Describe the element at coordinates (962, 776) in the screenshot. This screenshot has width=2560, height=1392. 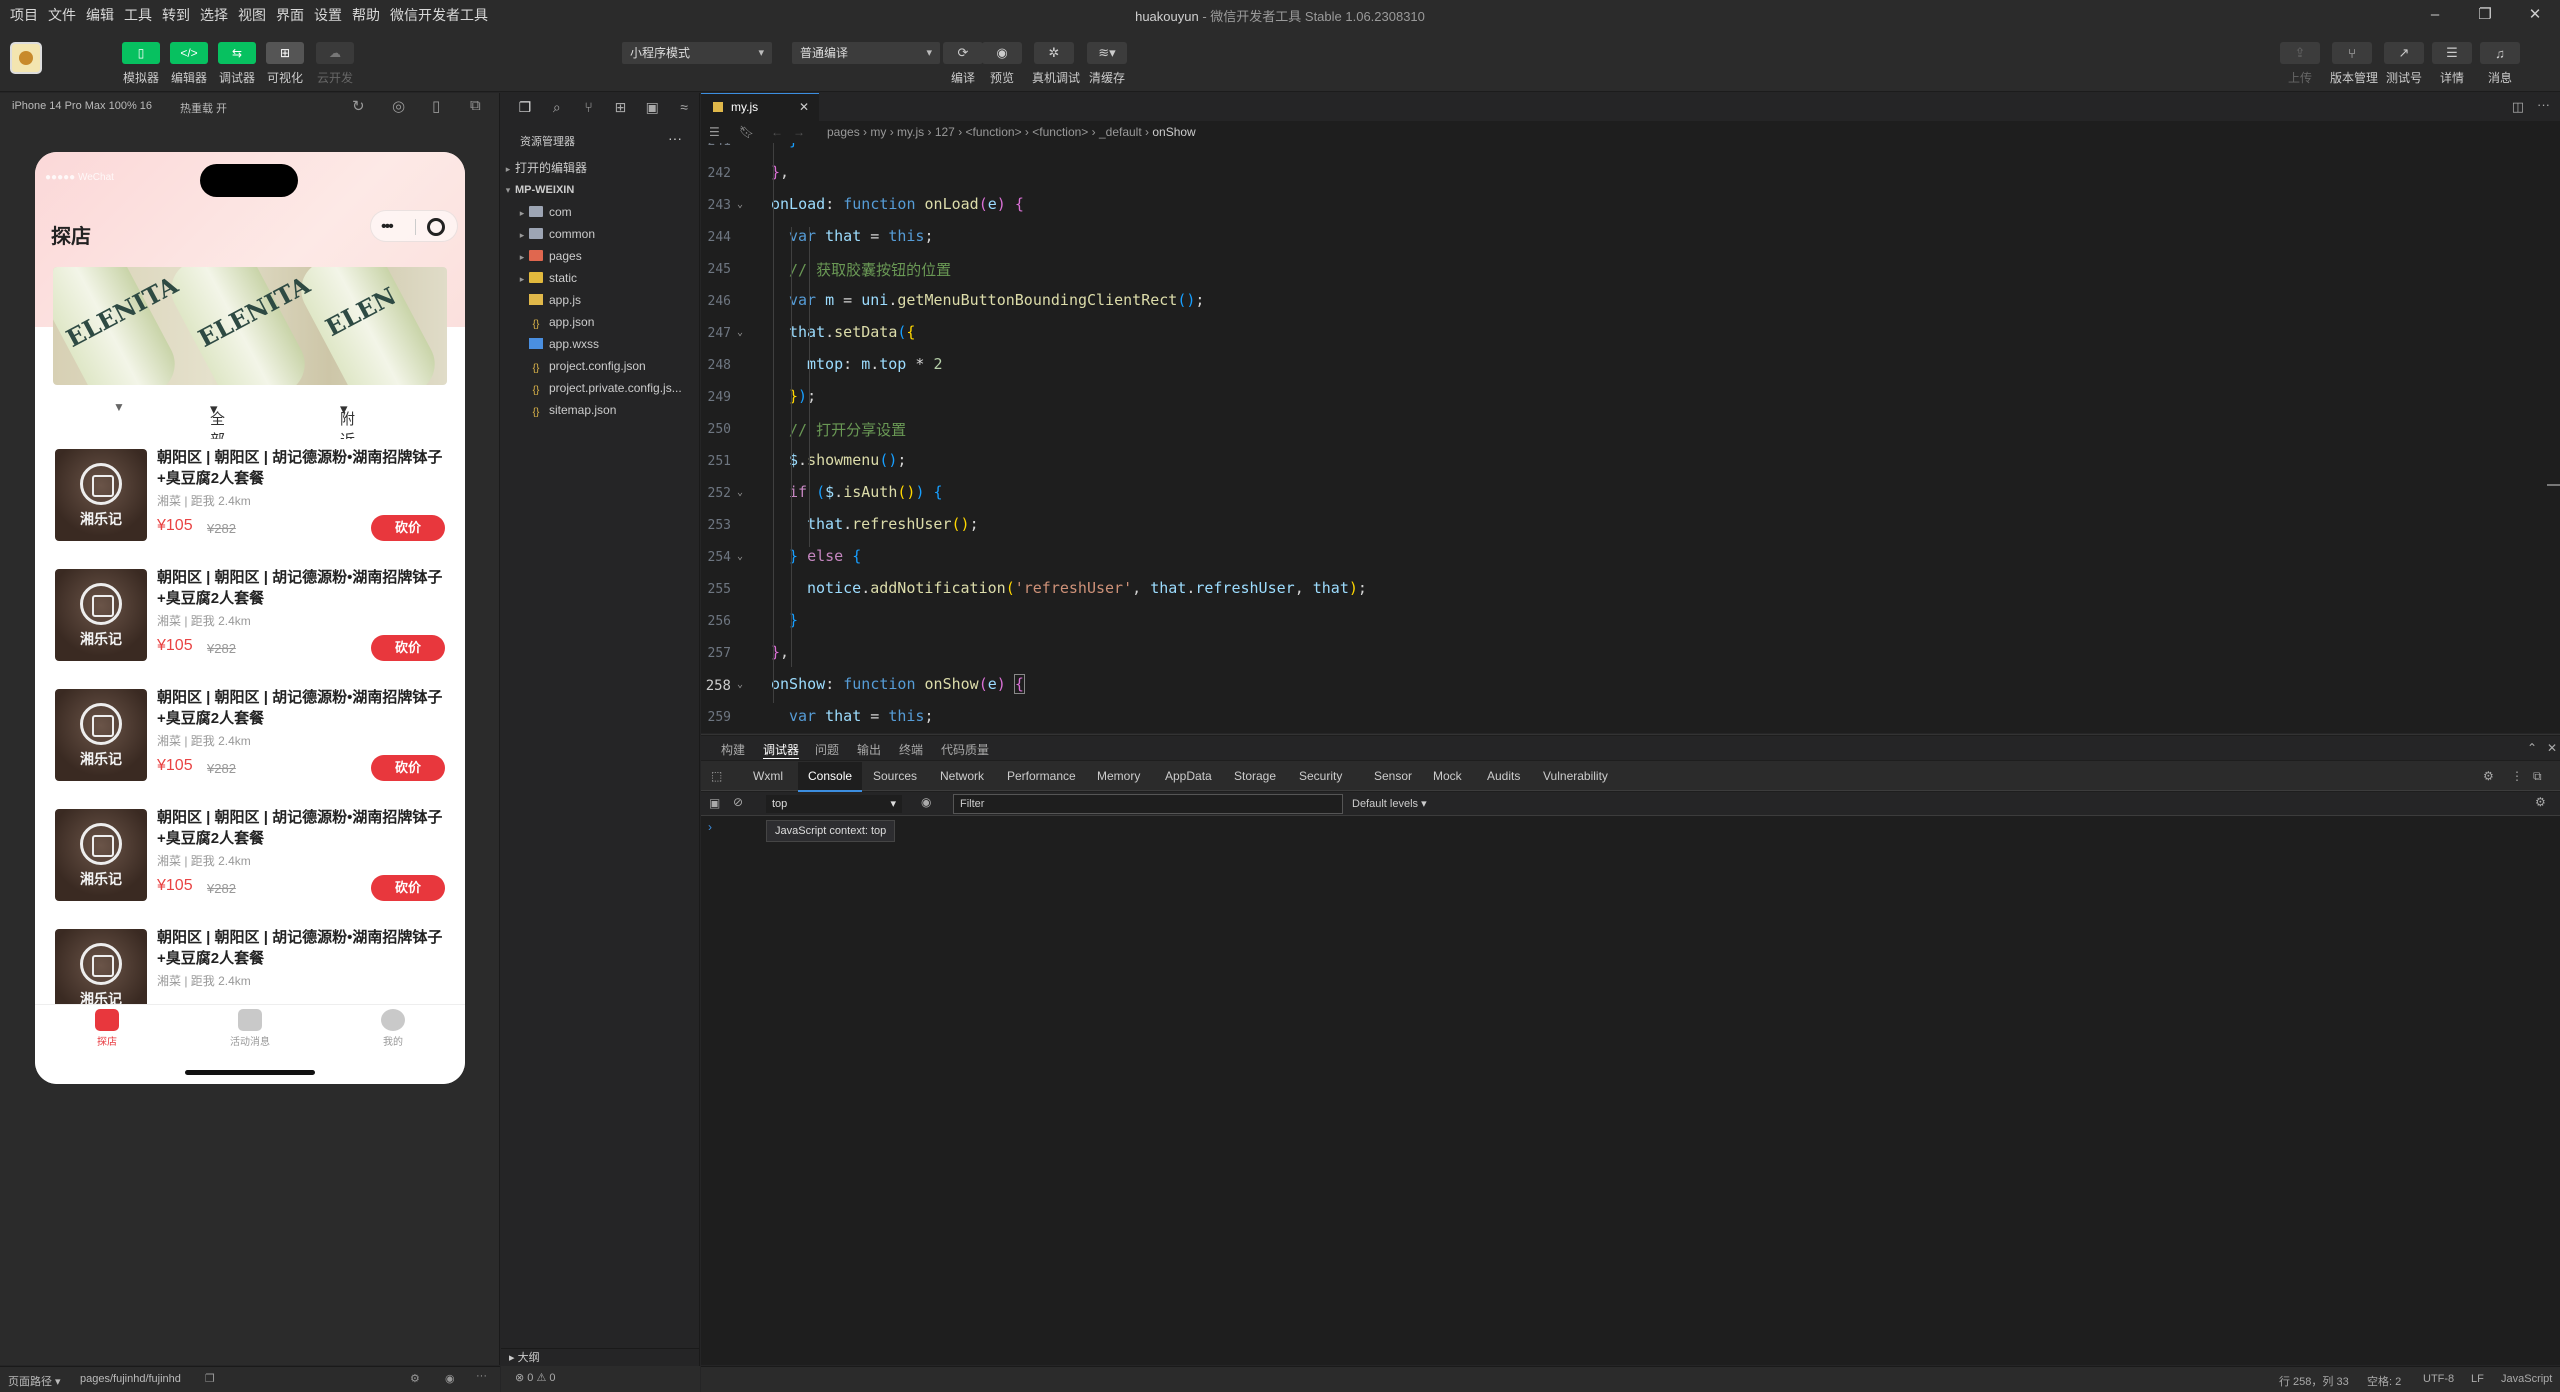
I see `tab-network: Network` at that location.